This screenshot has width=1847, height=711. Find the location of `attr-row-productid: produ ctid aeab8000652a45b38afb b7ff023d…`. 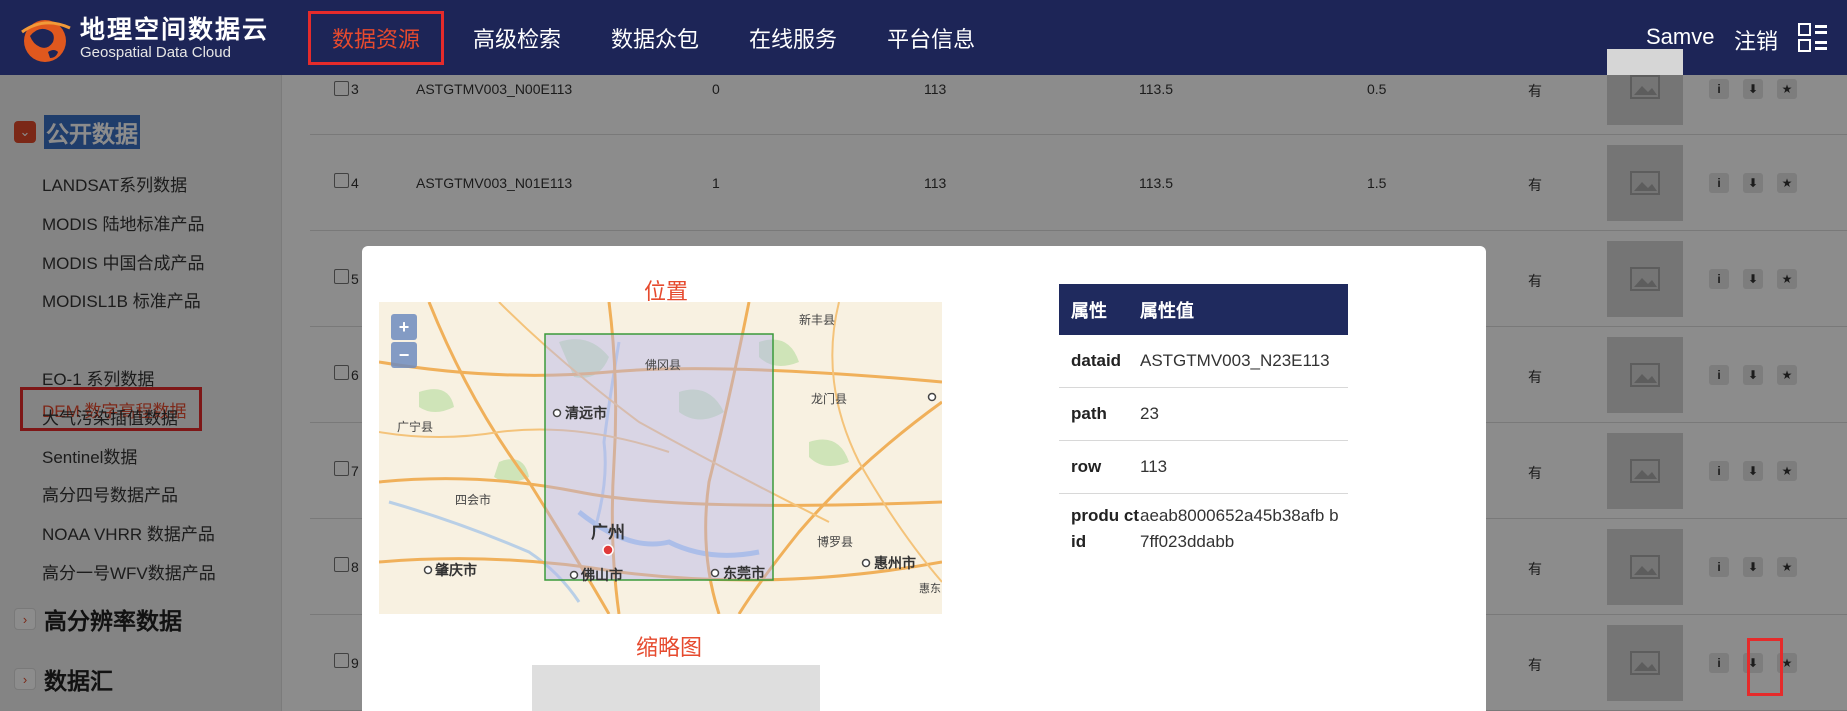

attr-row-productid: produ ctid aeab8000652a45b38afb b7ff023d… is located at coordinates (1203, 529).